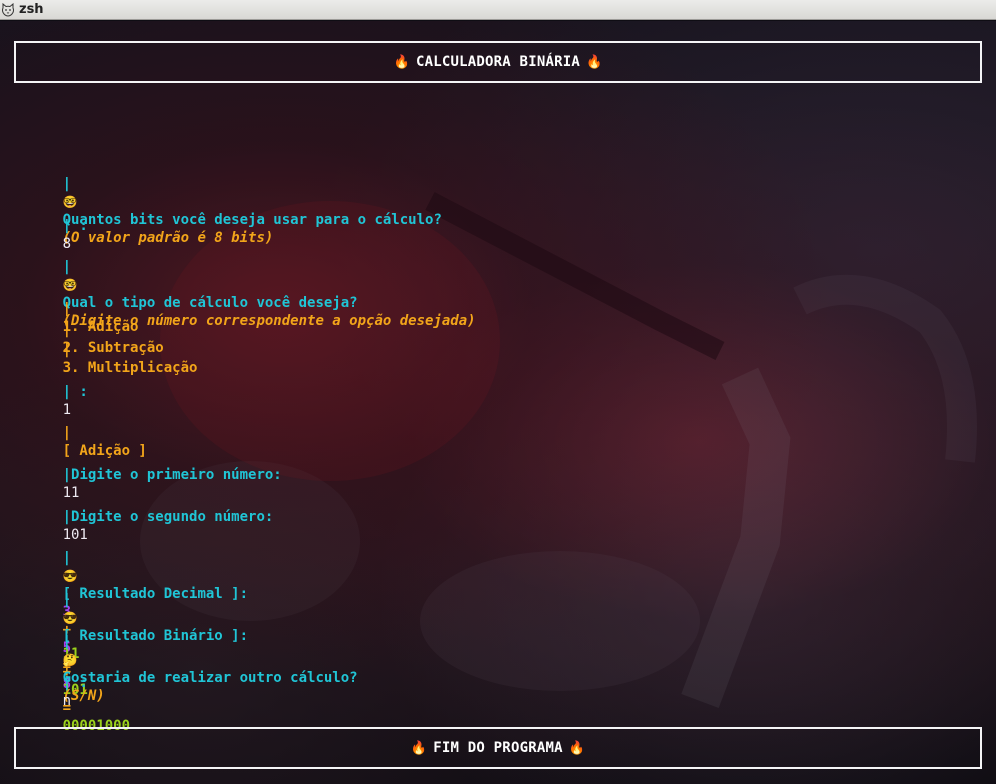 This screenshot has height=784, width=996. Describe the element at coordinates (67, 701) in the screenshot. I see `input-value: n` at that location.